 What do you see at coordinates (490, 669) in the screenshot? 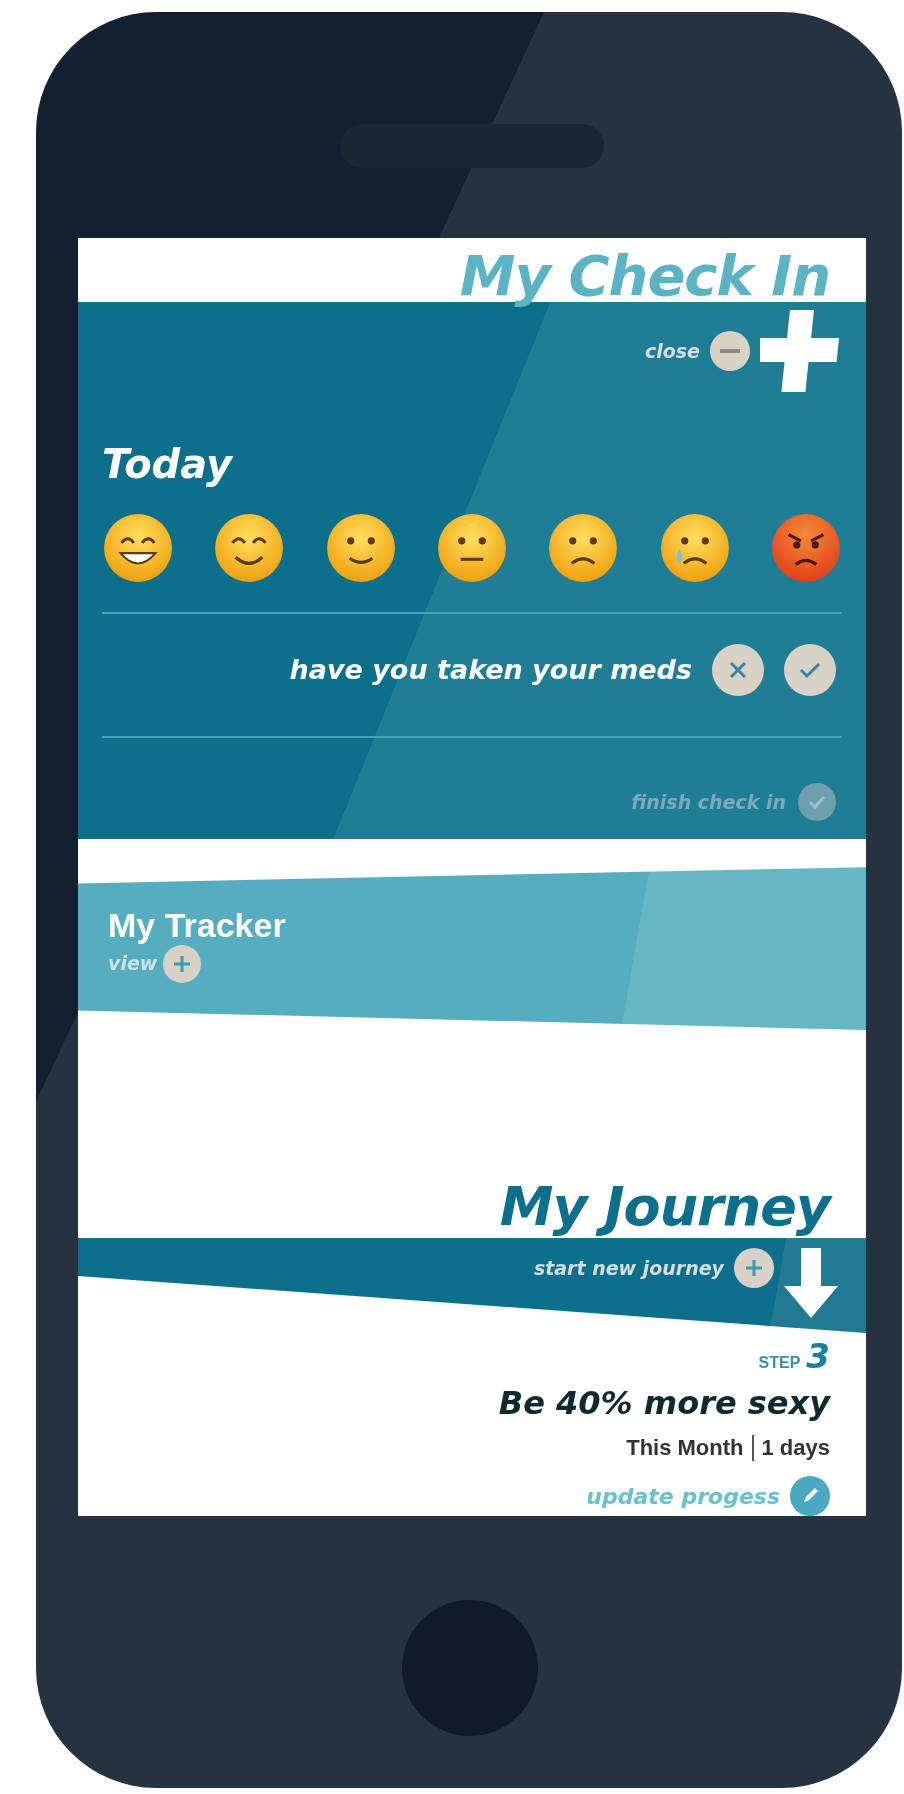
I see `meds-question: have you taken your meds` at bounding box center [490, 669].